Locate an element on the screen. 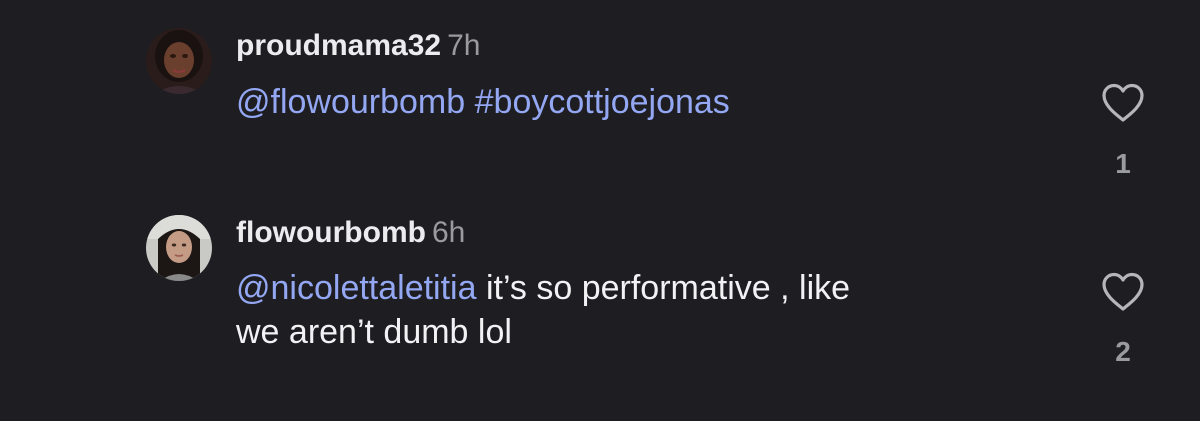 The height and width of the screenshot is (421, 1200). comment-header: flowourbomb 6h is located at coordinates (350, 233).